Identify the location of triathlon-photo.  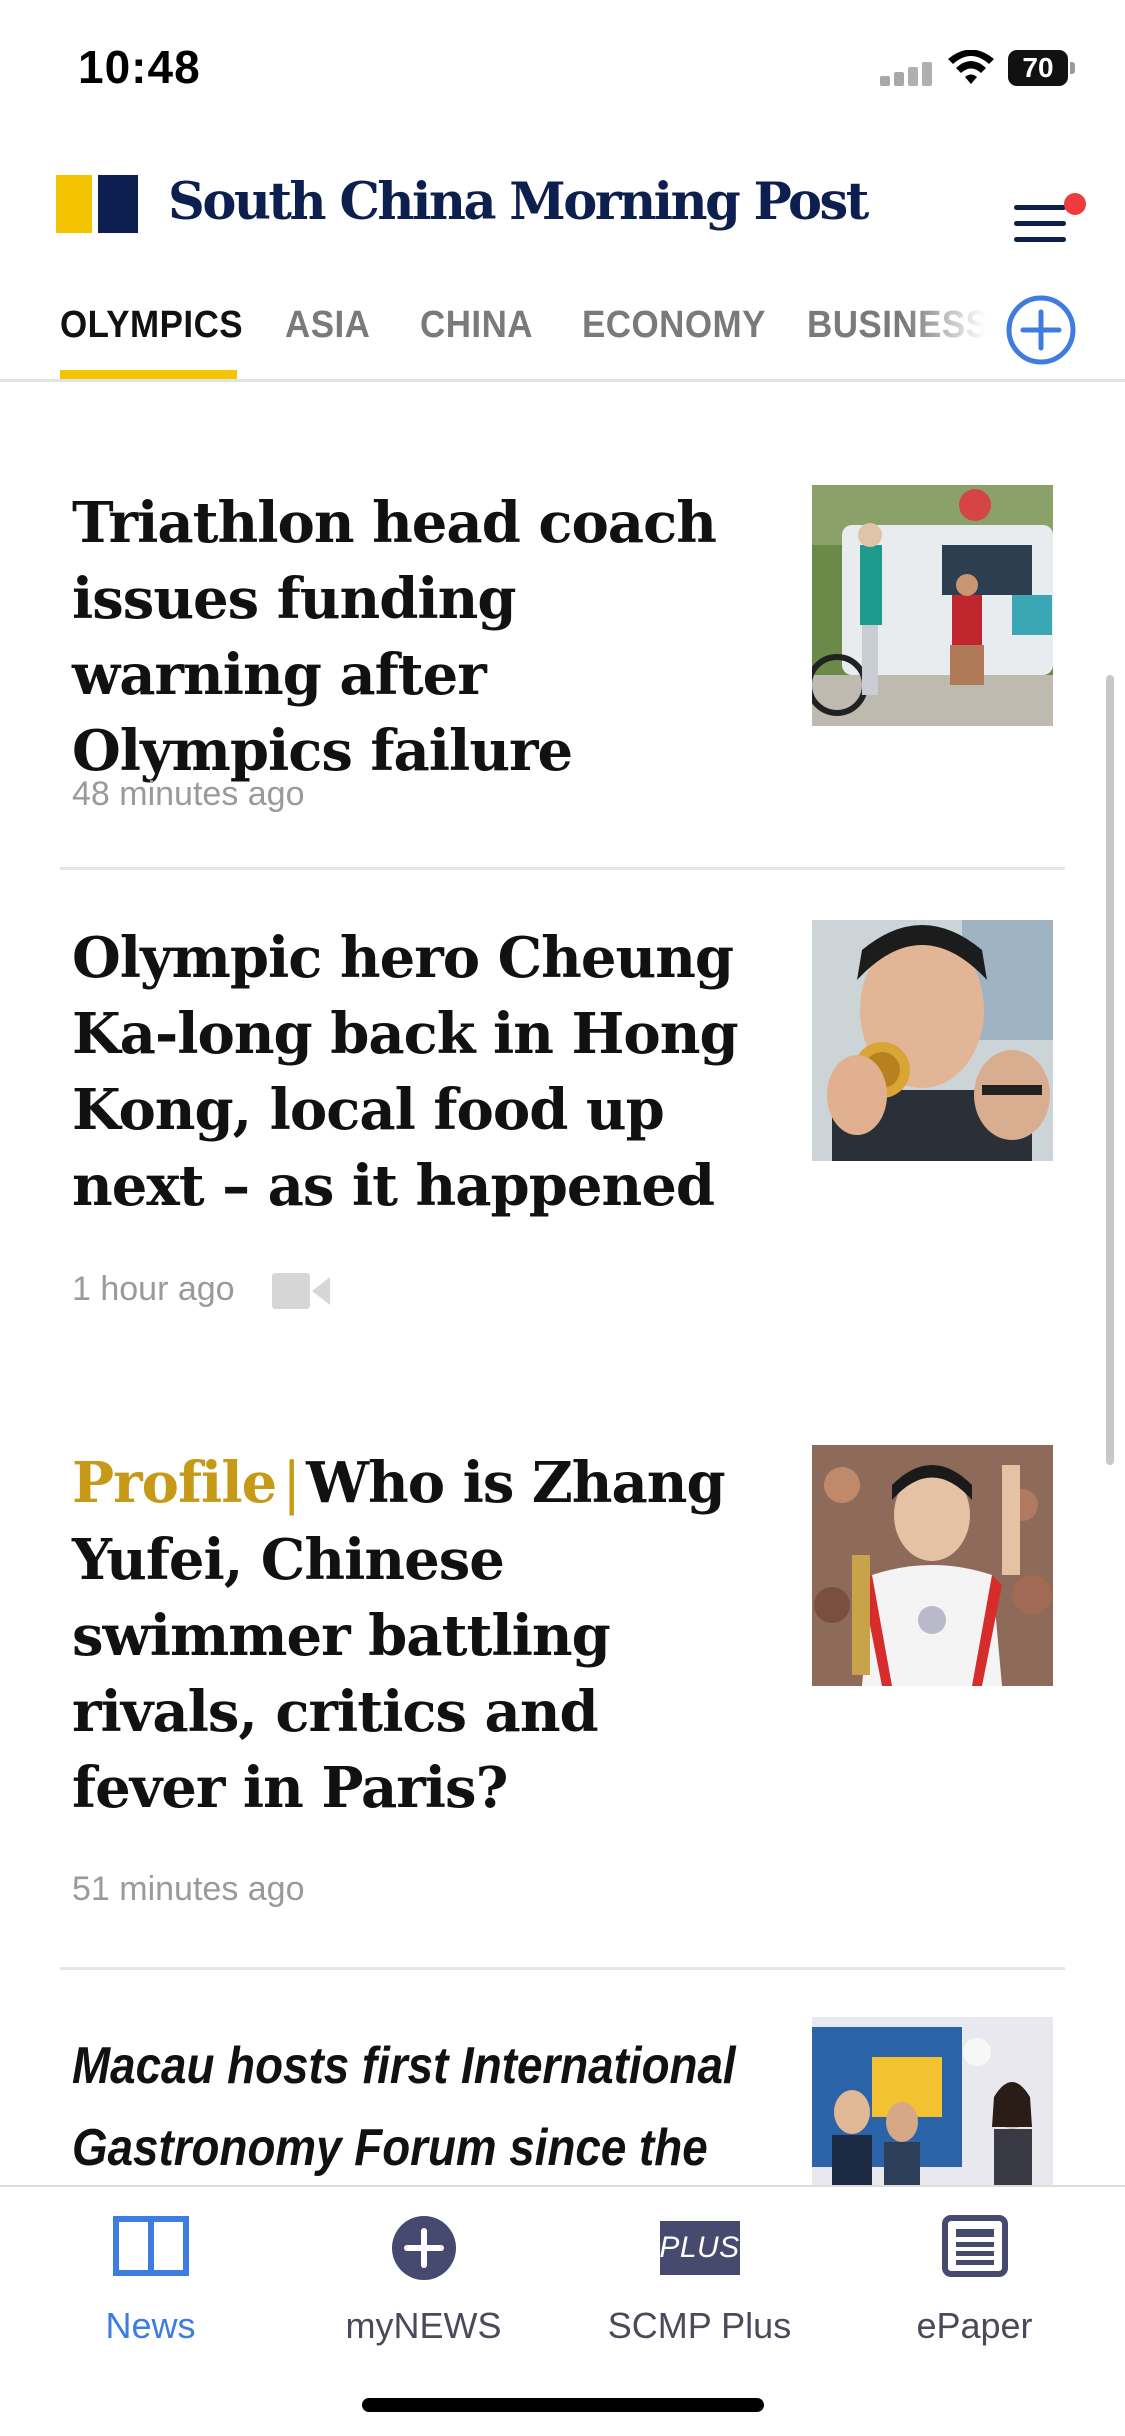
(932, 605).